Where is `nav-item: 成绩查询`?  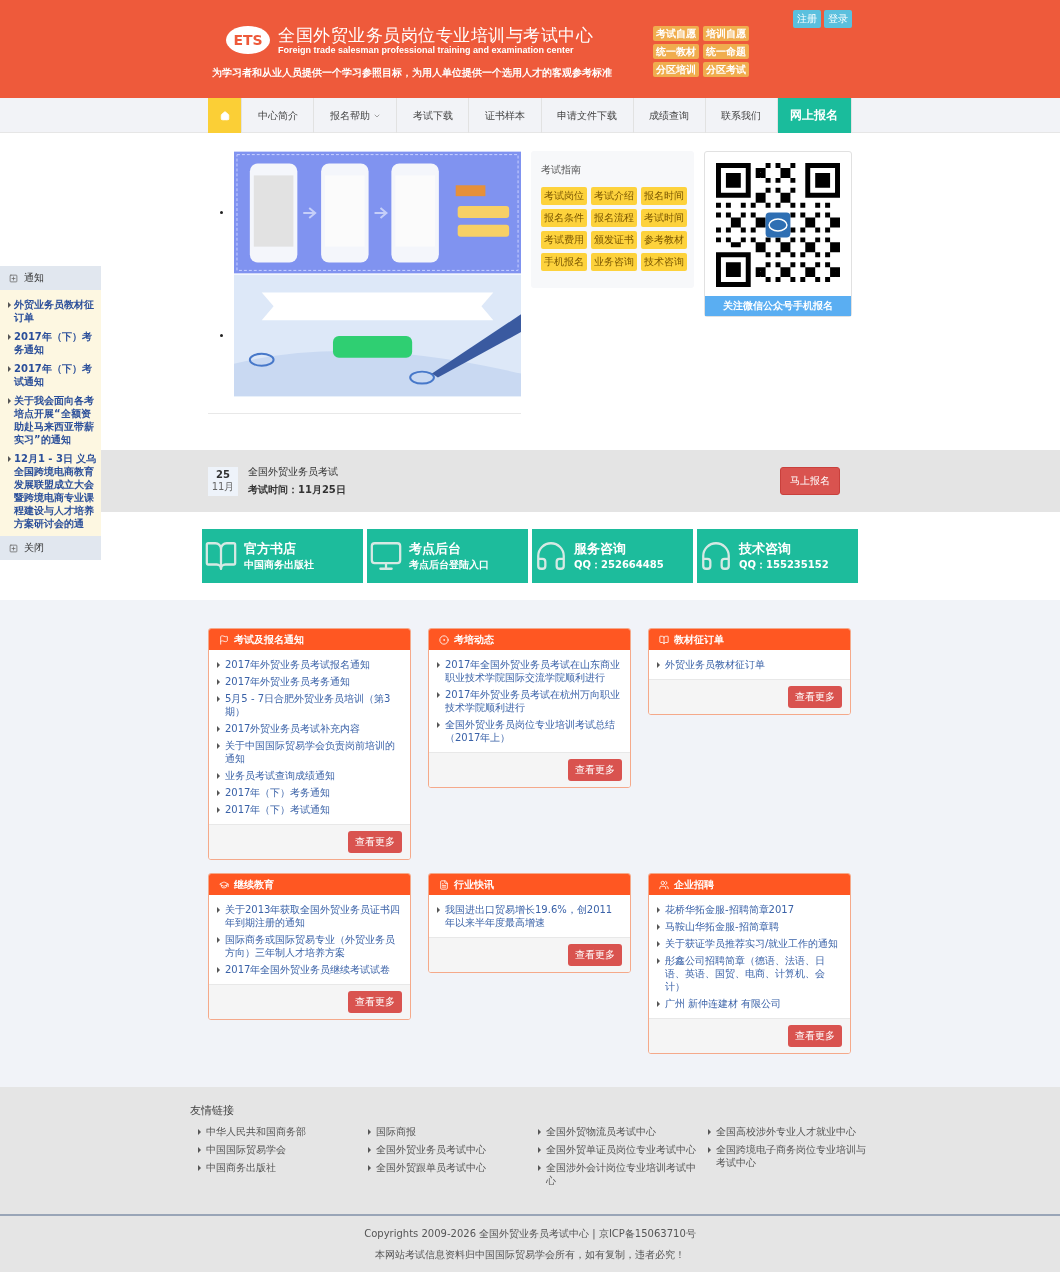
nav-item: 成绩查询 is located at coordinates (669, 115).